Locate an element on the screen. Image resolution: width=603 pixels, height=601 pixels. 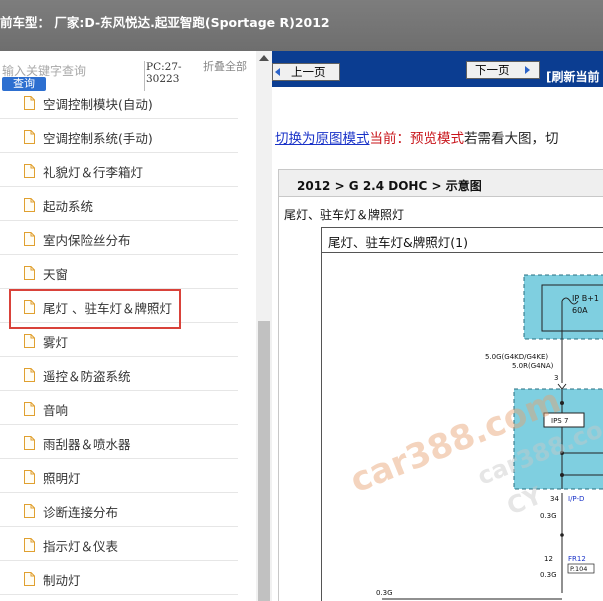
sidebar-item: 起动系统 is located at coordinates (119, 204).